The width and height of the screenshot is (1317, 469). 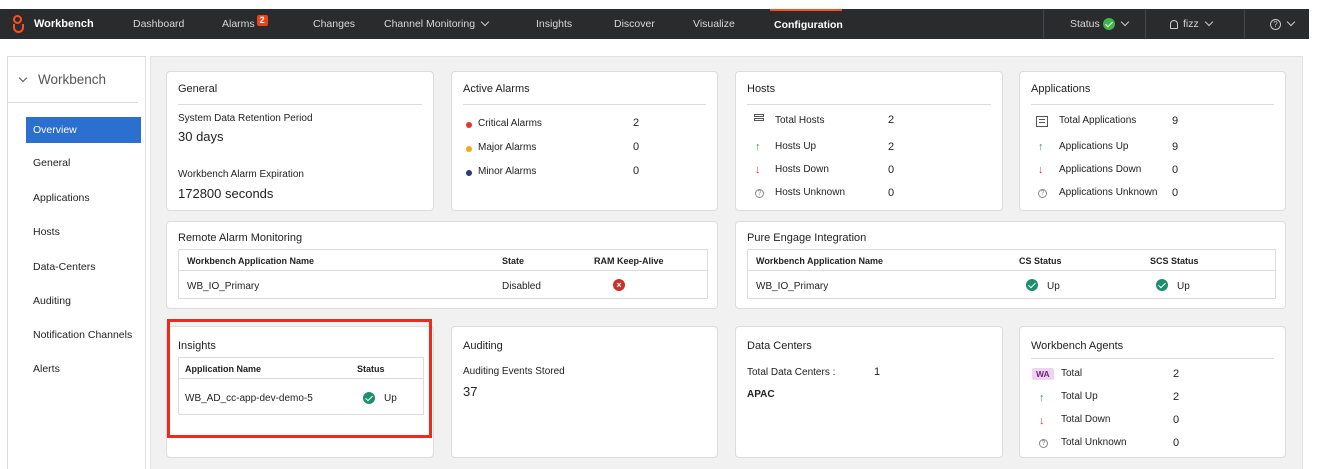 I want to click on applications-down-label: Applications Down, so click(x=1100, y=169).